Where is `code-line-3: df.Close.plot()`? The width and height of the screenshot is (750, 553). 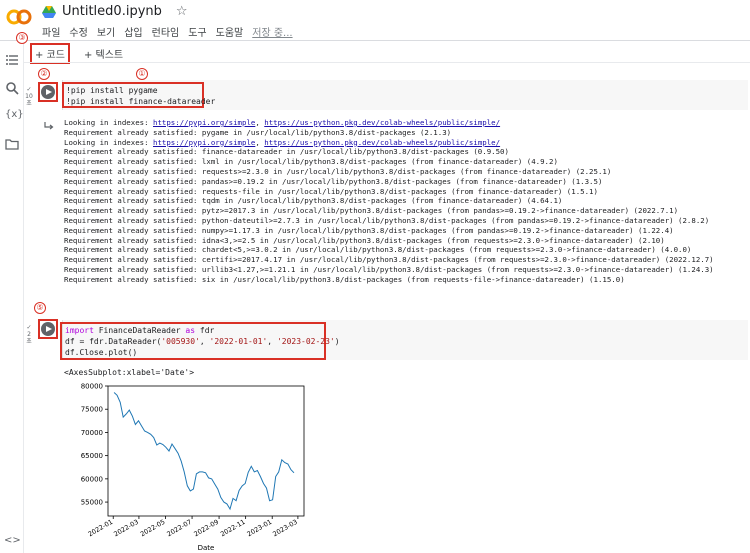
code-line-3: df.Close.plot() is located at coordinates (101, 352).